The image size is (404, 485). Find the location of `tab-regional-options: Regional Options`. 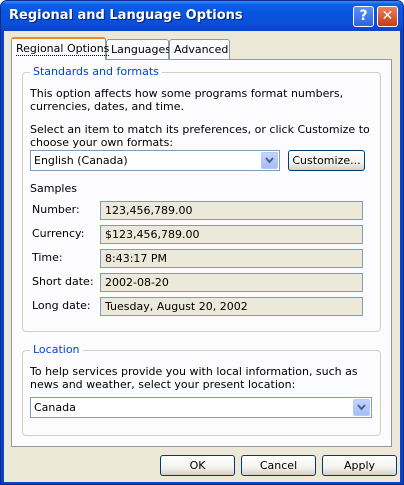

tab-regional-options: Regional Options is located at coordinates (60, 48).